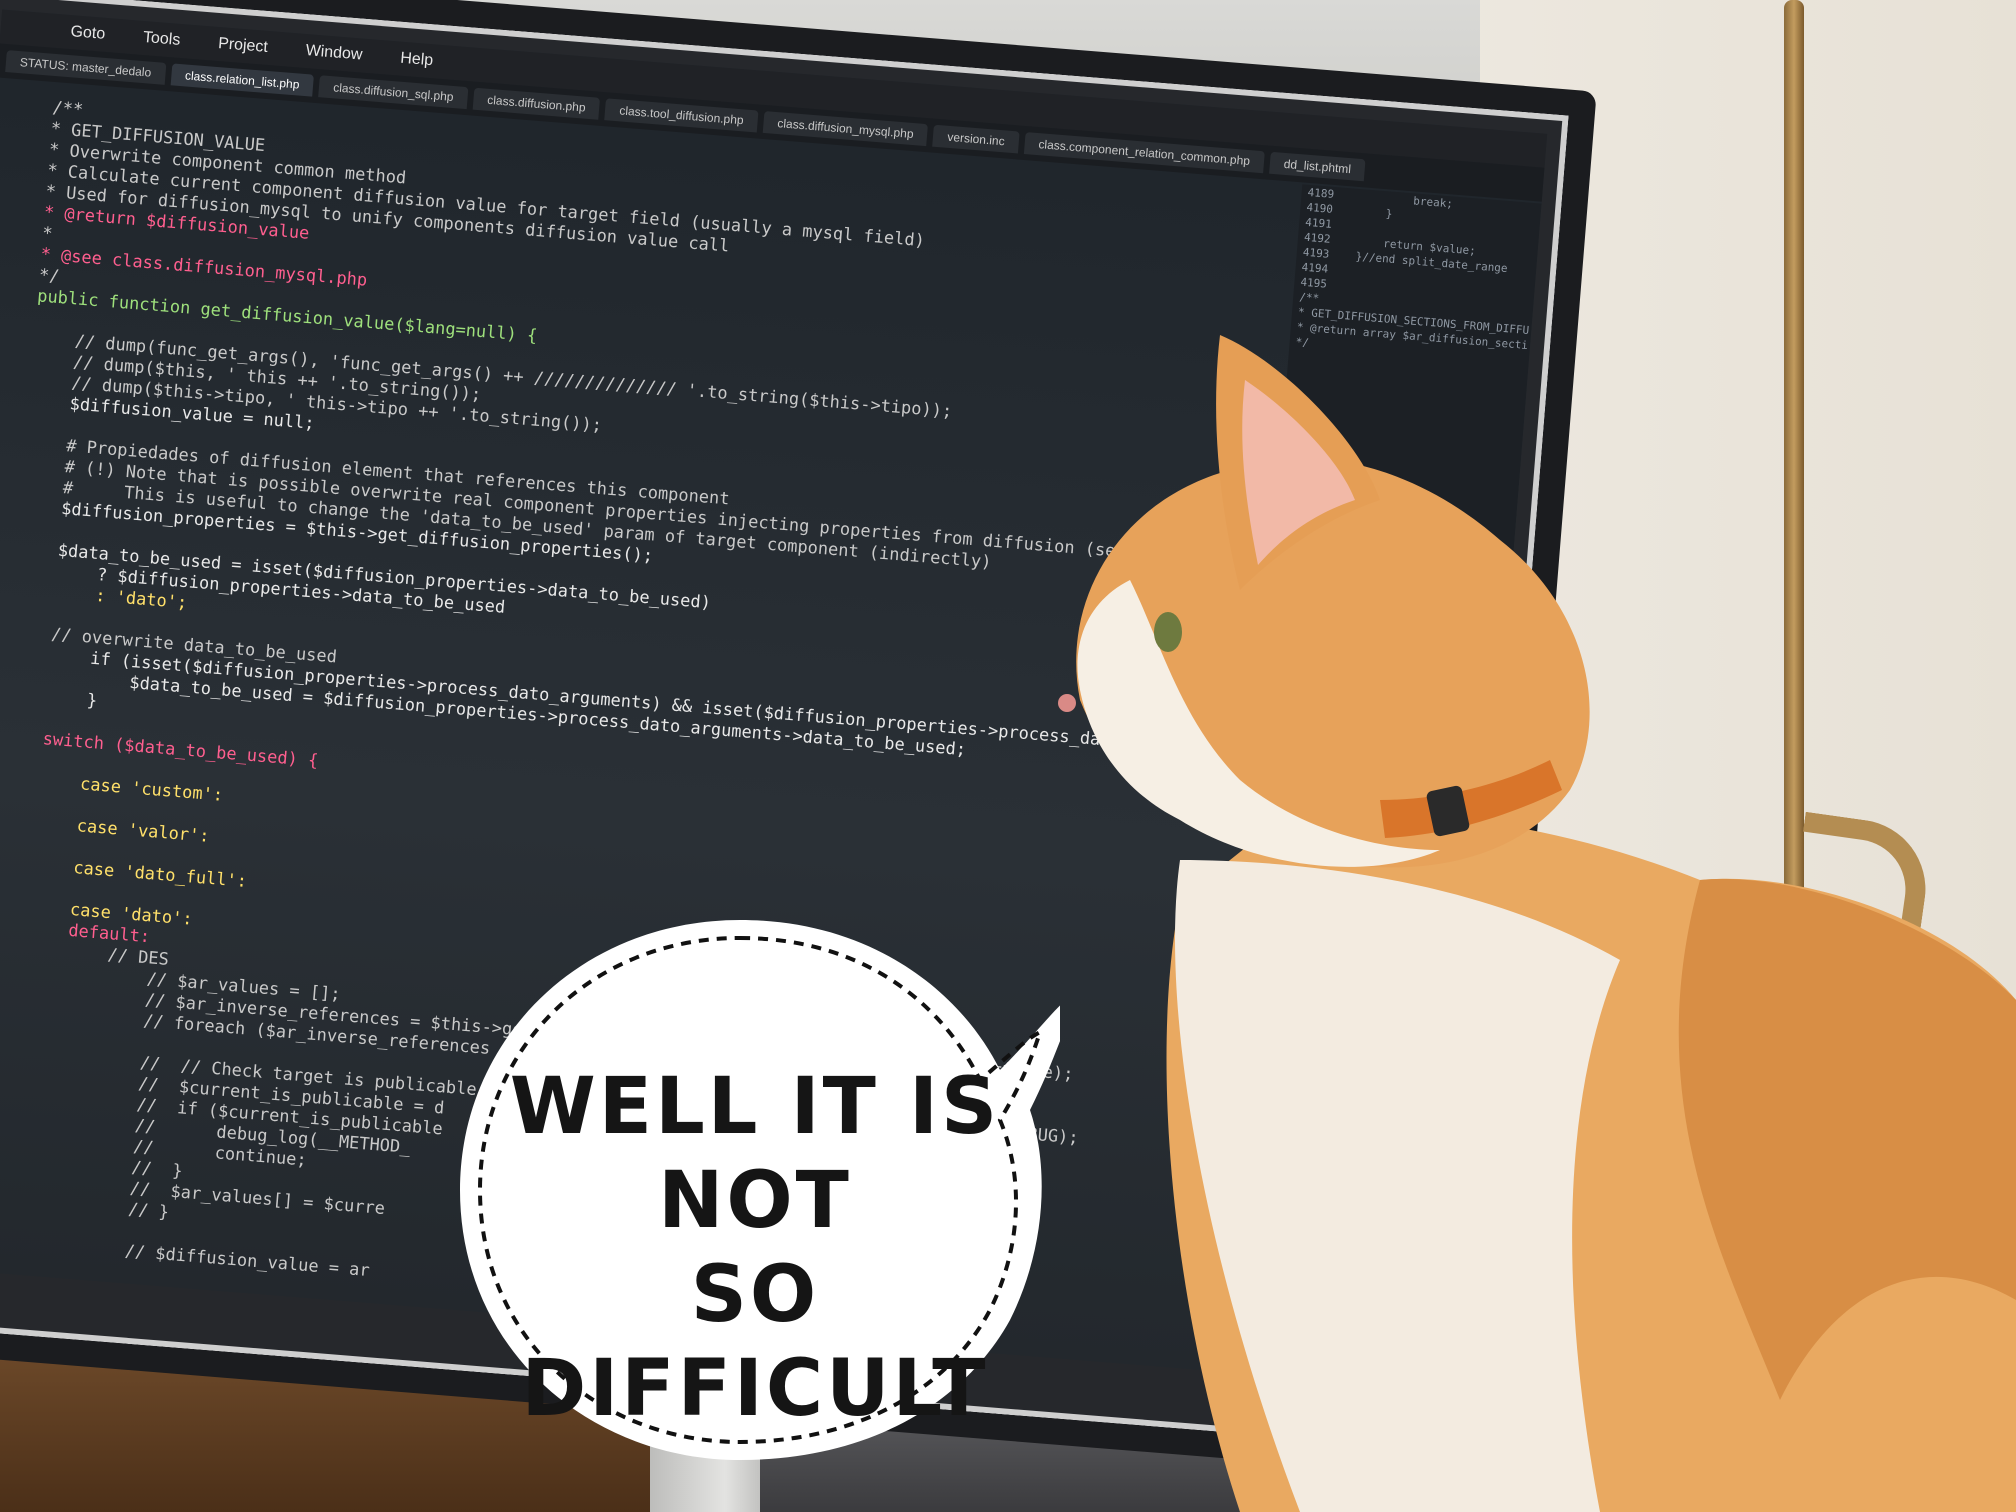 This screenshot has width=2016, height=1512. Describe the element at coordinates (1067, 703) in the screenshot. I see `cat-nose` at that location.